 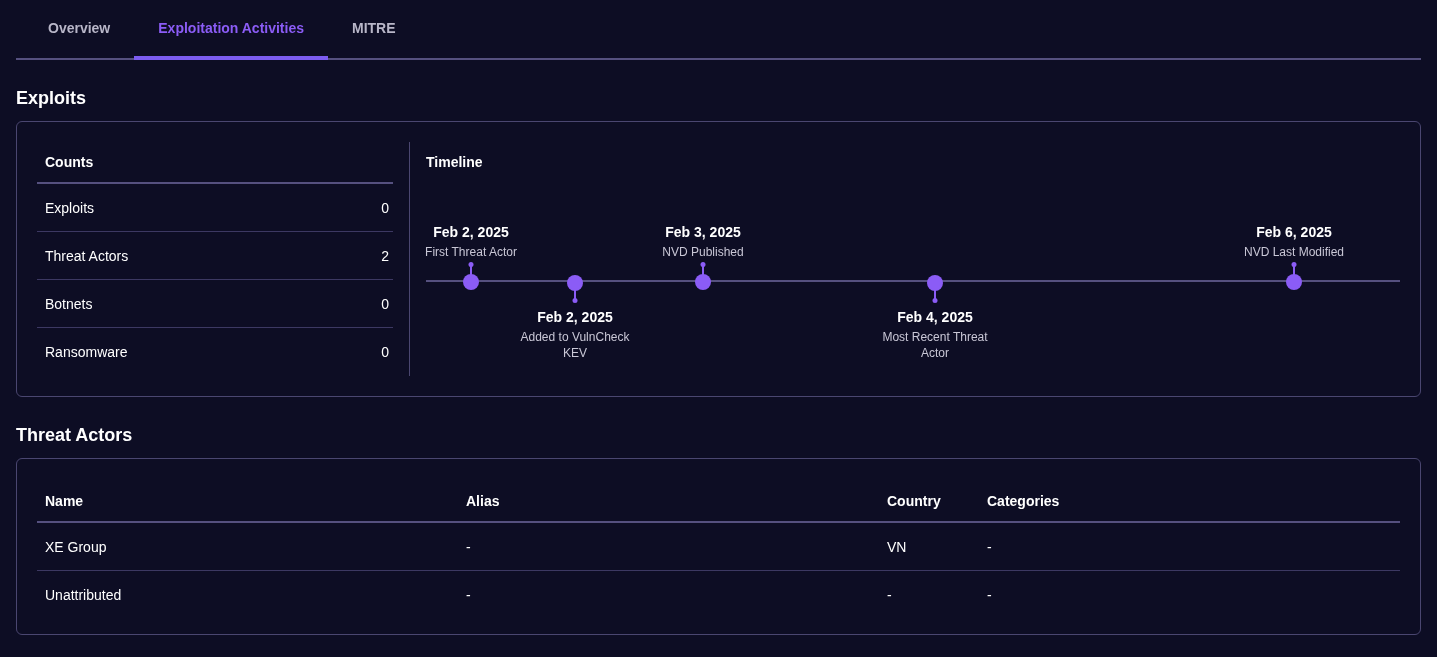 I want to click on count-label: Ransomware, so click(x=86, y=352).